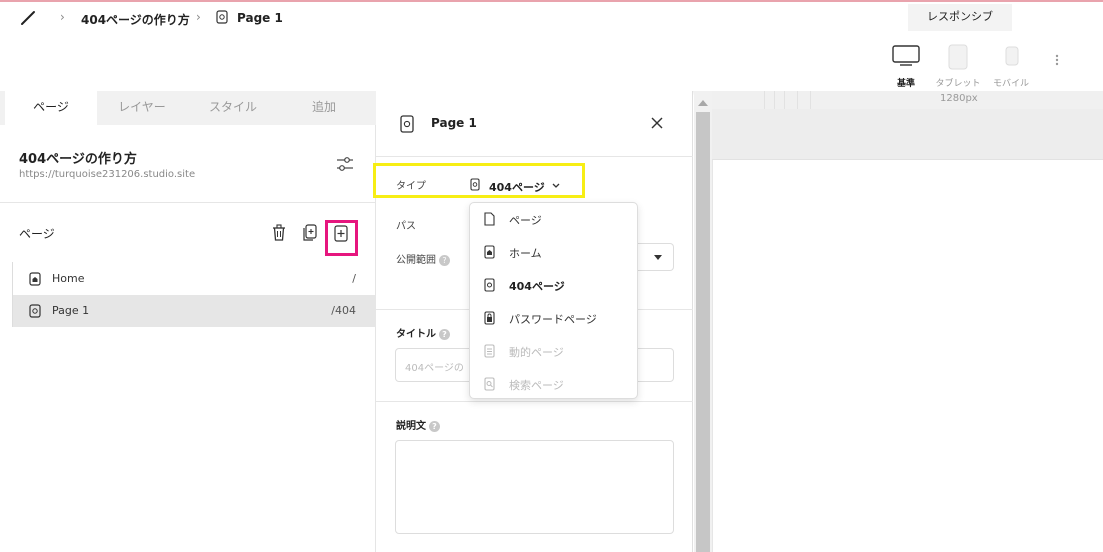 Image resolution: width=1103 pixels, height=552 pixels. I want to click on password-page-icon, so click(489, 318).